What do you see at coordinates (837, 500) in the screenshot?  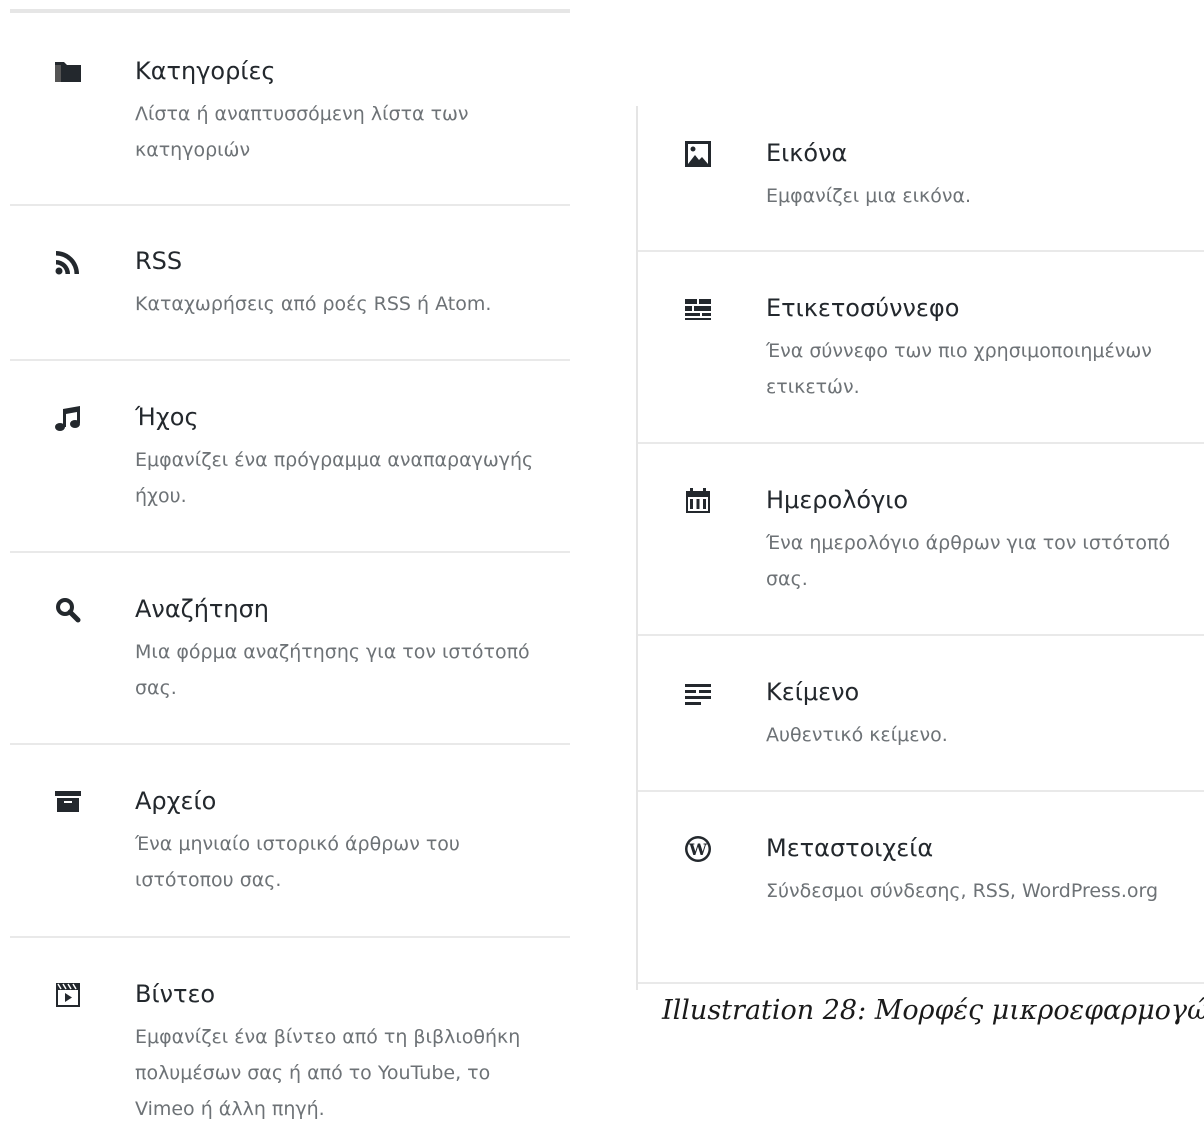 I see `widget-title: Ημερολόγιο` at bounding box center [837, 500].